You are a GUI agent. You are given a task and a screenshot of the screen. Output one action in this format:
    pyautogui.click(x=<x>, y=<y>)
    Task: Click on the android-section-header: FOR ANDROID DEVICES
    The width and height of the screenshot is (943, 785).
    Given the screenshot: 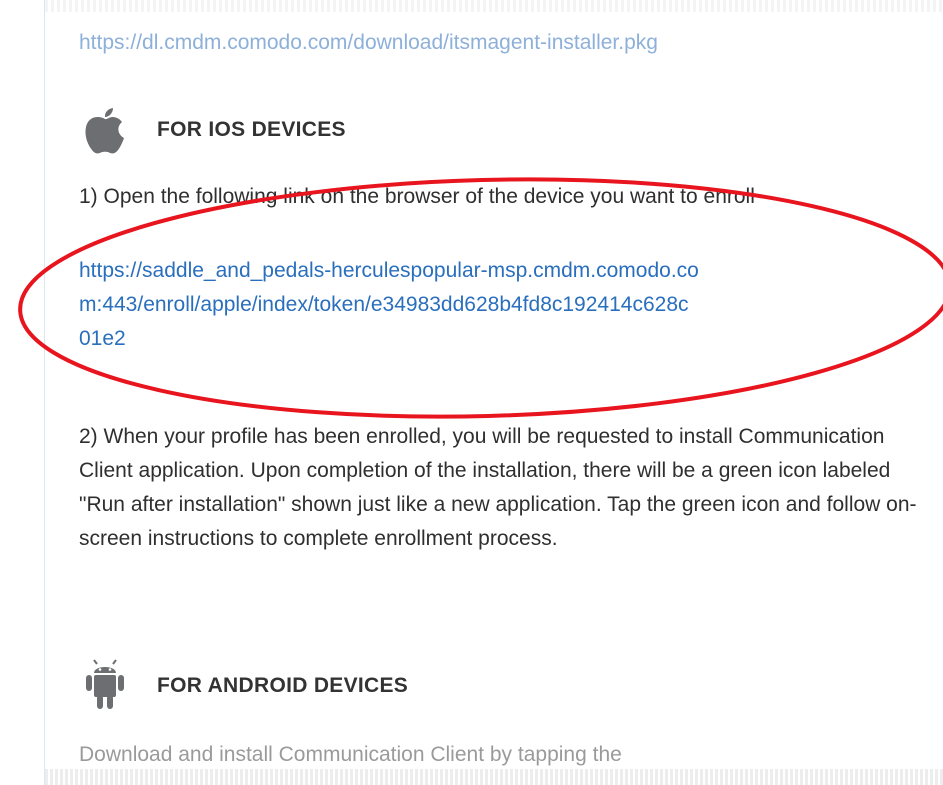 What is the action you would take?
    pyautogui.click(x=244, y=685)
    